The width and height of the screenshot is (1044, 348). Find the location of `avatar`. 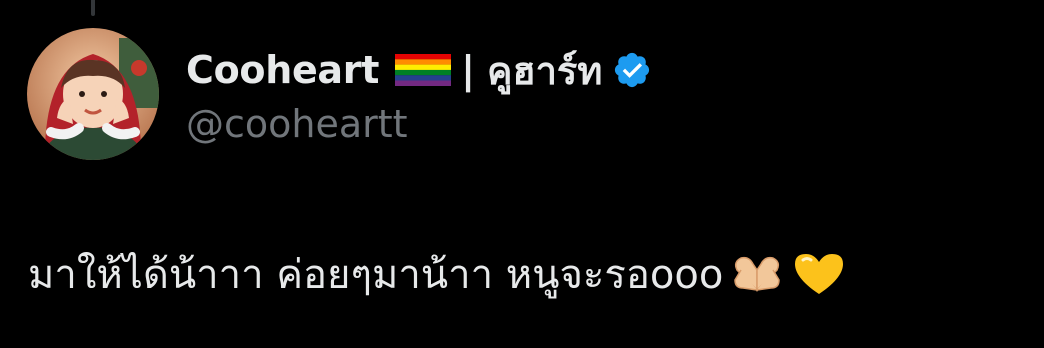

avatar is located at coordinates (93, 94).